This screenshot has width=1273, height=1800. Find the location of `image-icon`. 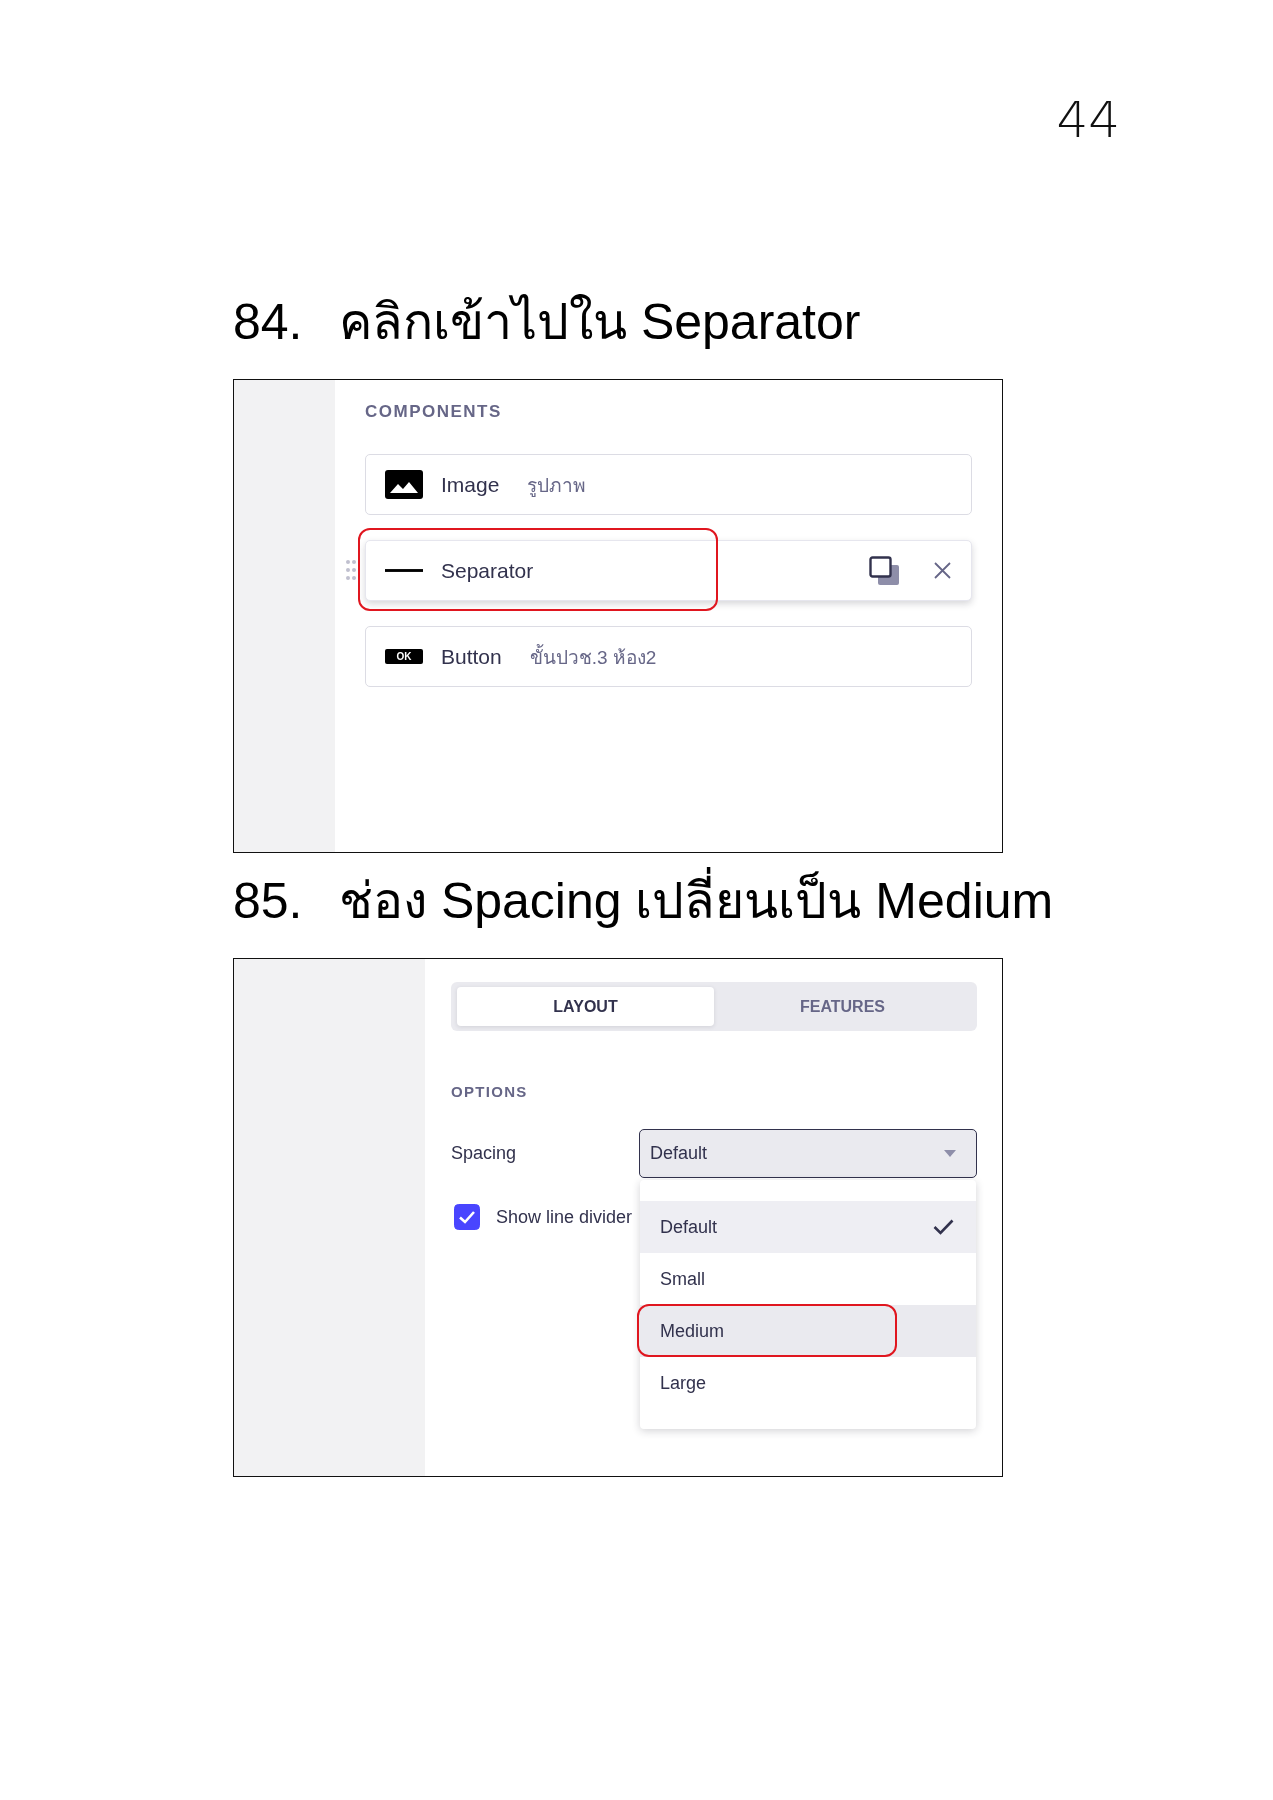

image-icon is located at coordinates (404, 484).